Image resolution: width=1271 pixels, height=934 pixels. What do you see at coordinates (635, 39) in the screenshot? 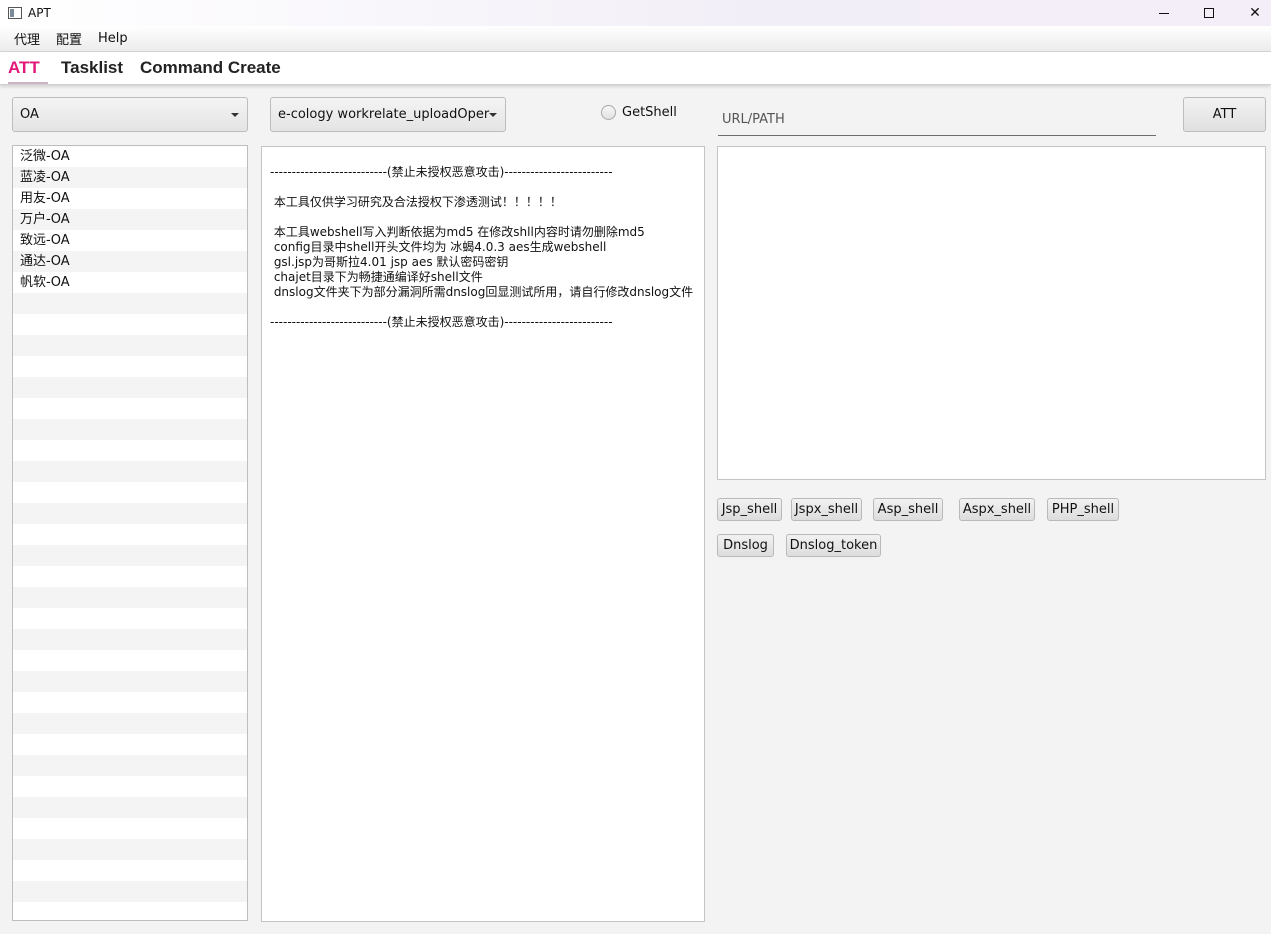
I see `menu-bar: 代理 配置 Help` at bounding box center [635, 39].